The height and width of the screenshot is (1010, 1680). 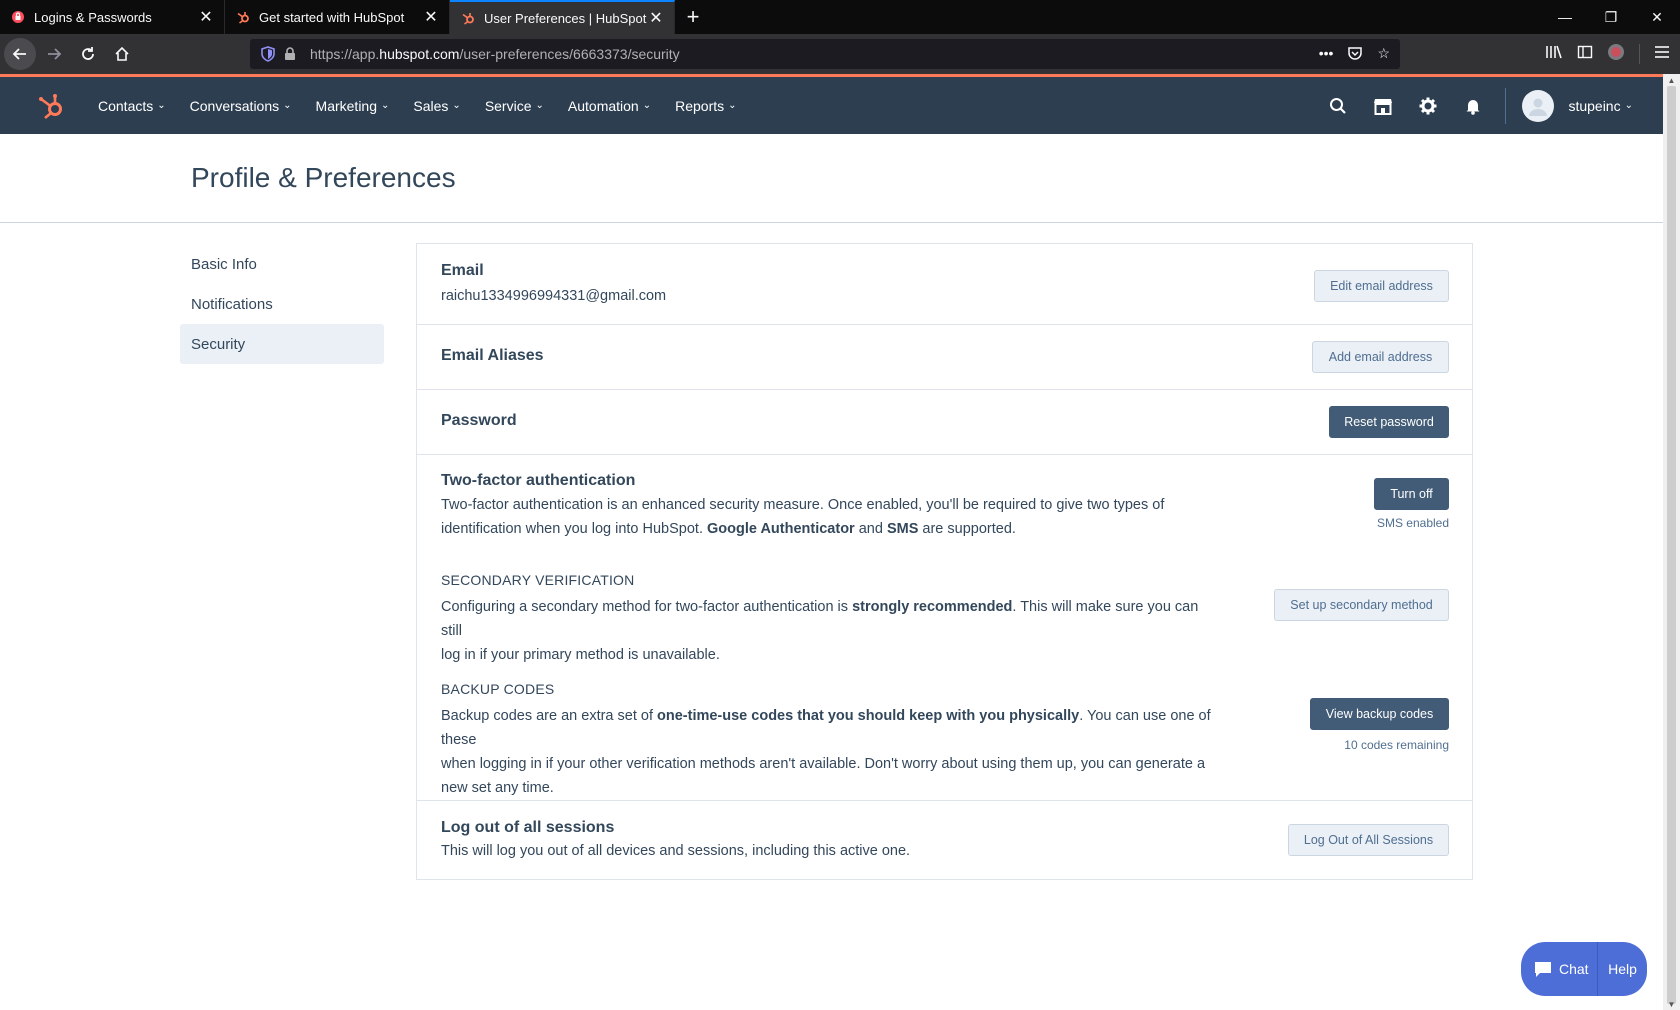 I want to click on minimize-icon: —, so click(x=1565, y=17).